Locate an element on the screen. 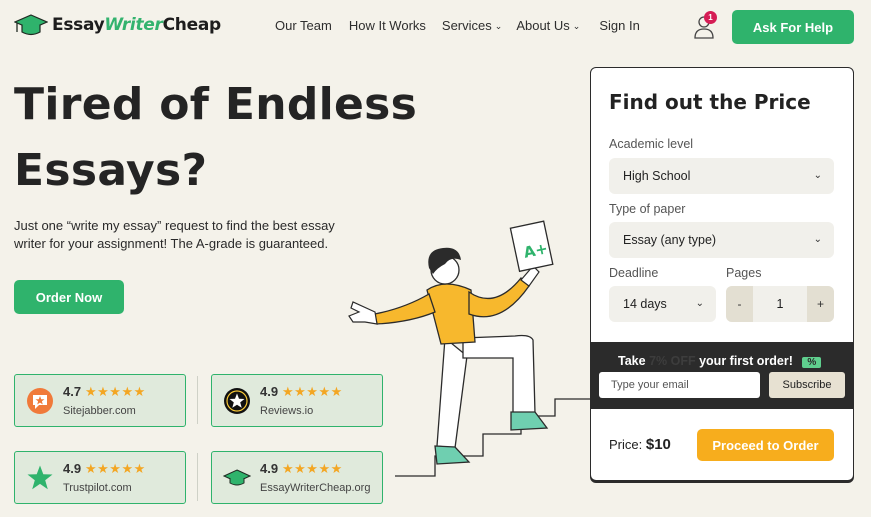  rating-source: Trustpilot.com is located at coordinates (97, 488).